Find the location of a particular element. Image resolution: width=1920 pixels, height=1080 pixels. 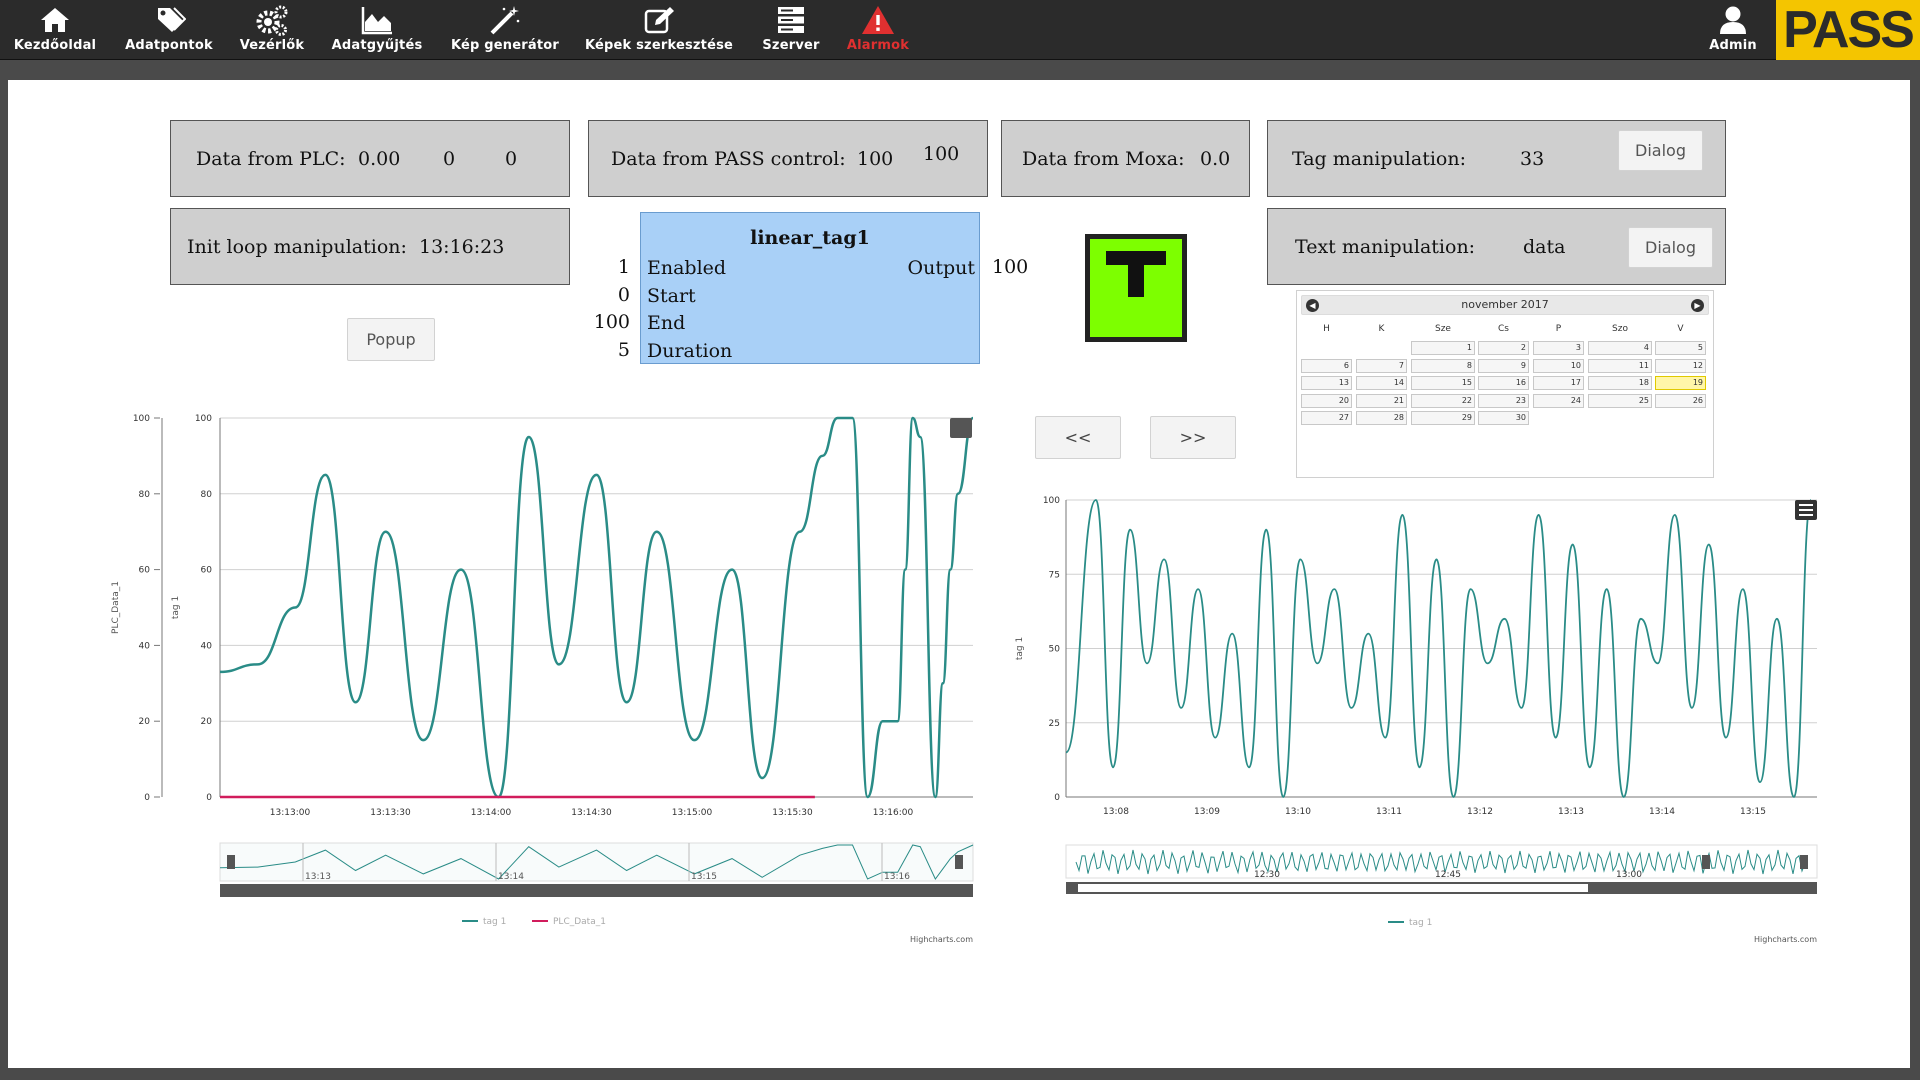

calendar-day: 14 is located at coordinates (1381, 383).